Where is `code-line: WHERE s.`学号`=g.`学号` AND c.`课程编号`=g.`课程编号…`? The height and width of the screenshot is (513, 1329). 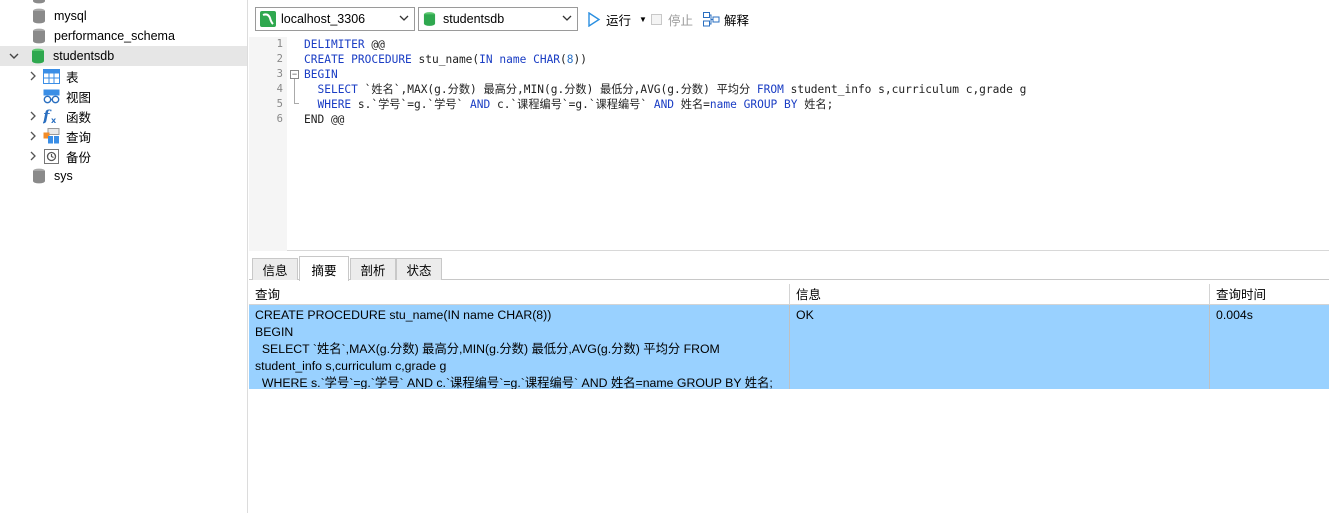 code-line: WHERE s.`学号`=g.`学号` AND c.`课程编号`=g.`课程编号… is located at coordinates (575, 104).